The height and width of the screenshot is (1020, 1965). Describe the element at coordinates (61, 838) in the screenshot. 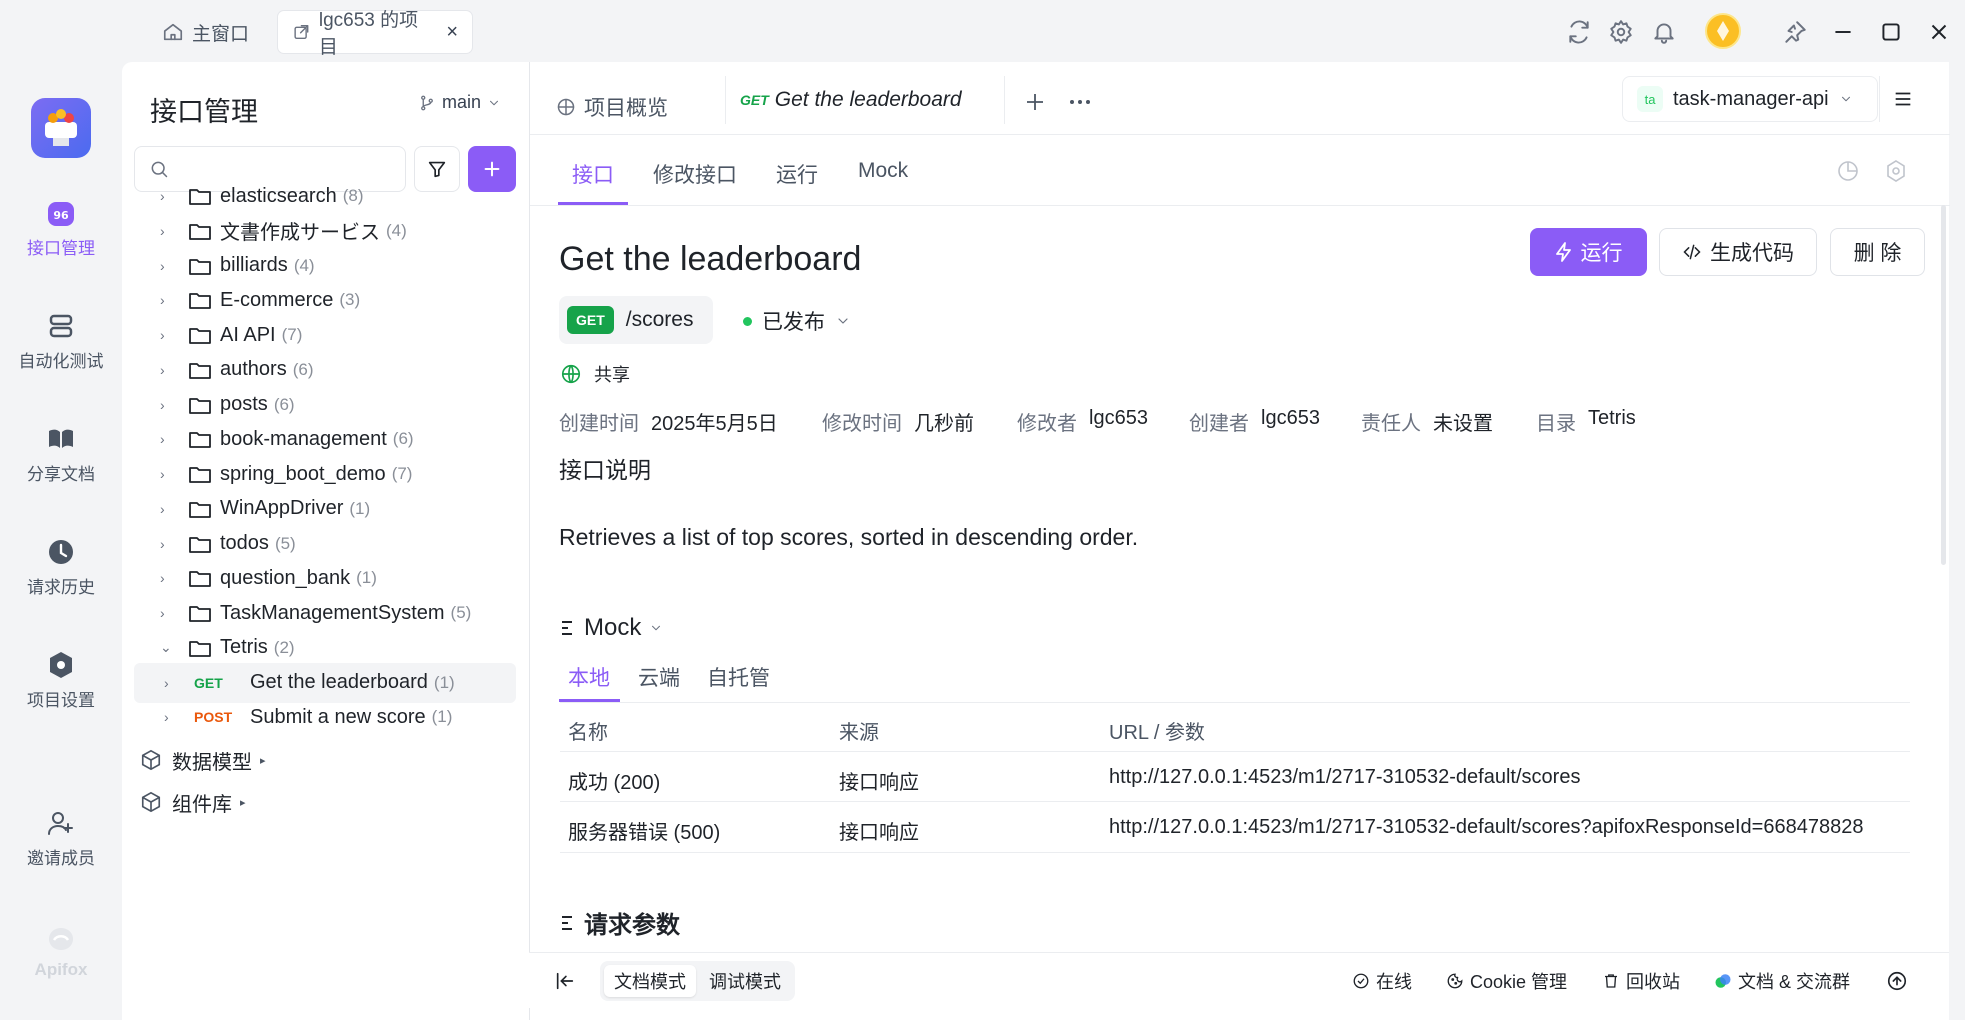

I see `rail-invite-member: 邀请成员` at that location.